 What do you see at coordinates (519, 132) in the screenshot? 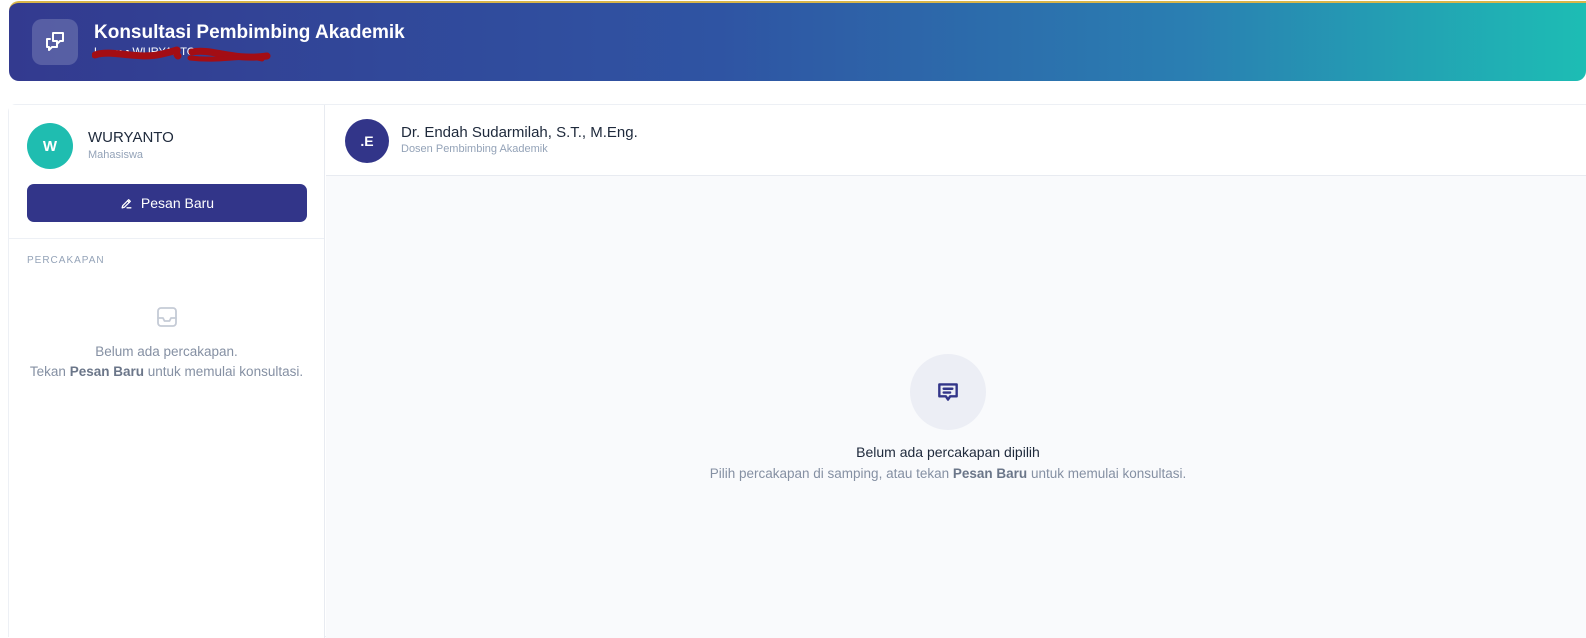
I see `lecturer-name: Dr. Endah Sudarmilah, S.T., M.Eng.` at bounding box center [519, 132].